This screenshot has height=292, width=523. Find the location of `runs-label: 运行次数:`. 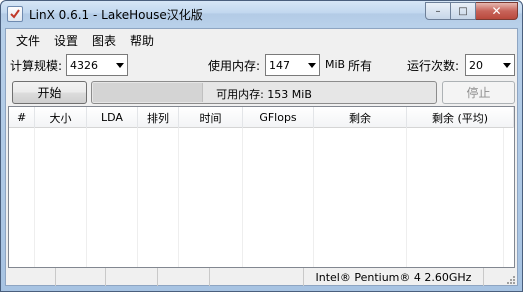

runs-label: 运行次数: is located at coordinates (433, 66).